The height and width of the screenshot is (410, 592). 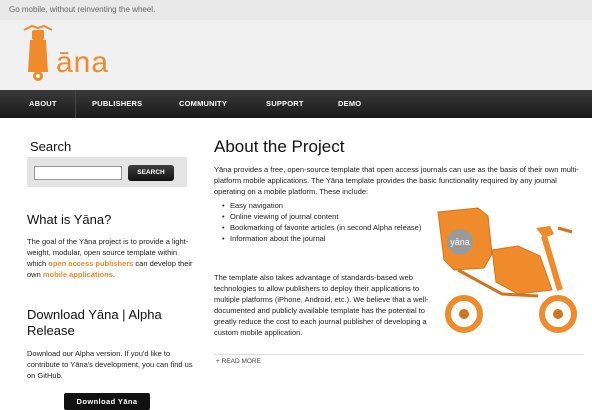 What do you see at coordinates (107, 401) in the screenshot?
I see `download-button: Download Yāna` at bounding box center [107, 401].